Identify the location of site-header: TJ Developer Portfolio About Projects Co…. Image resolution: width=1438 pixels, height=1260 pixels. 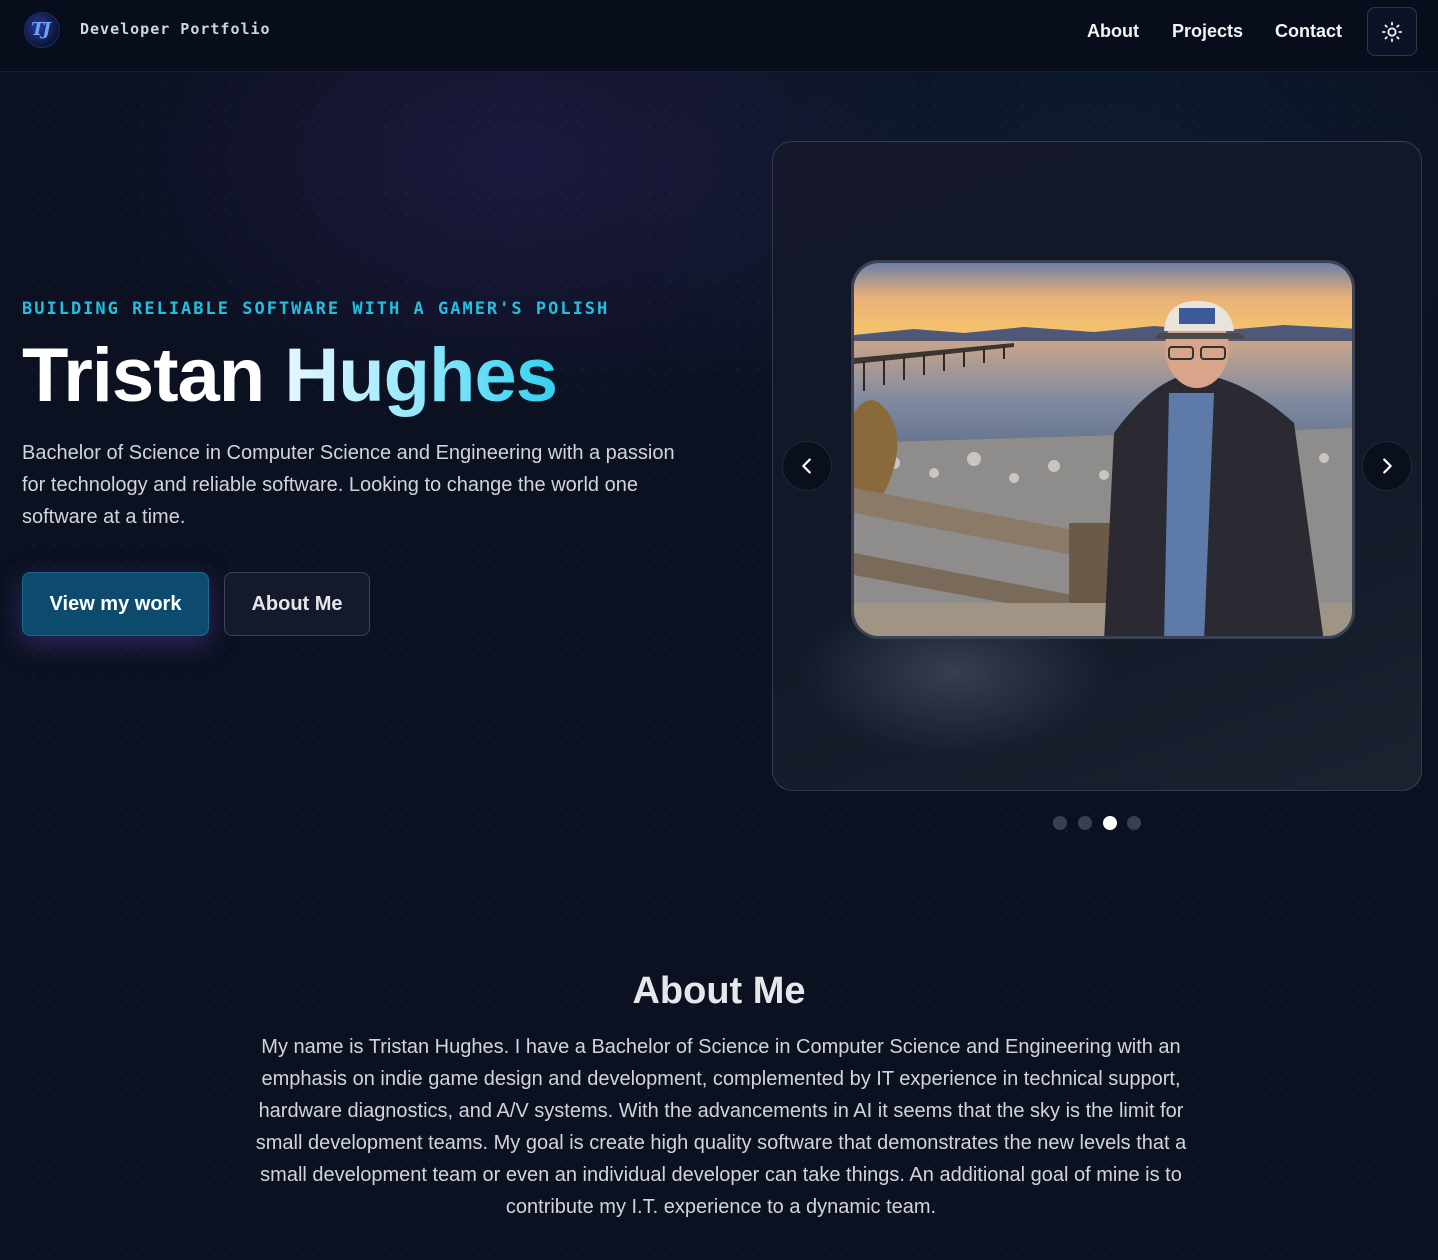
(719, 36).